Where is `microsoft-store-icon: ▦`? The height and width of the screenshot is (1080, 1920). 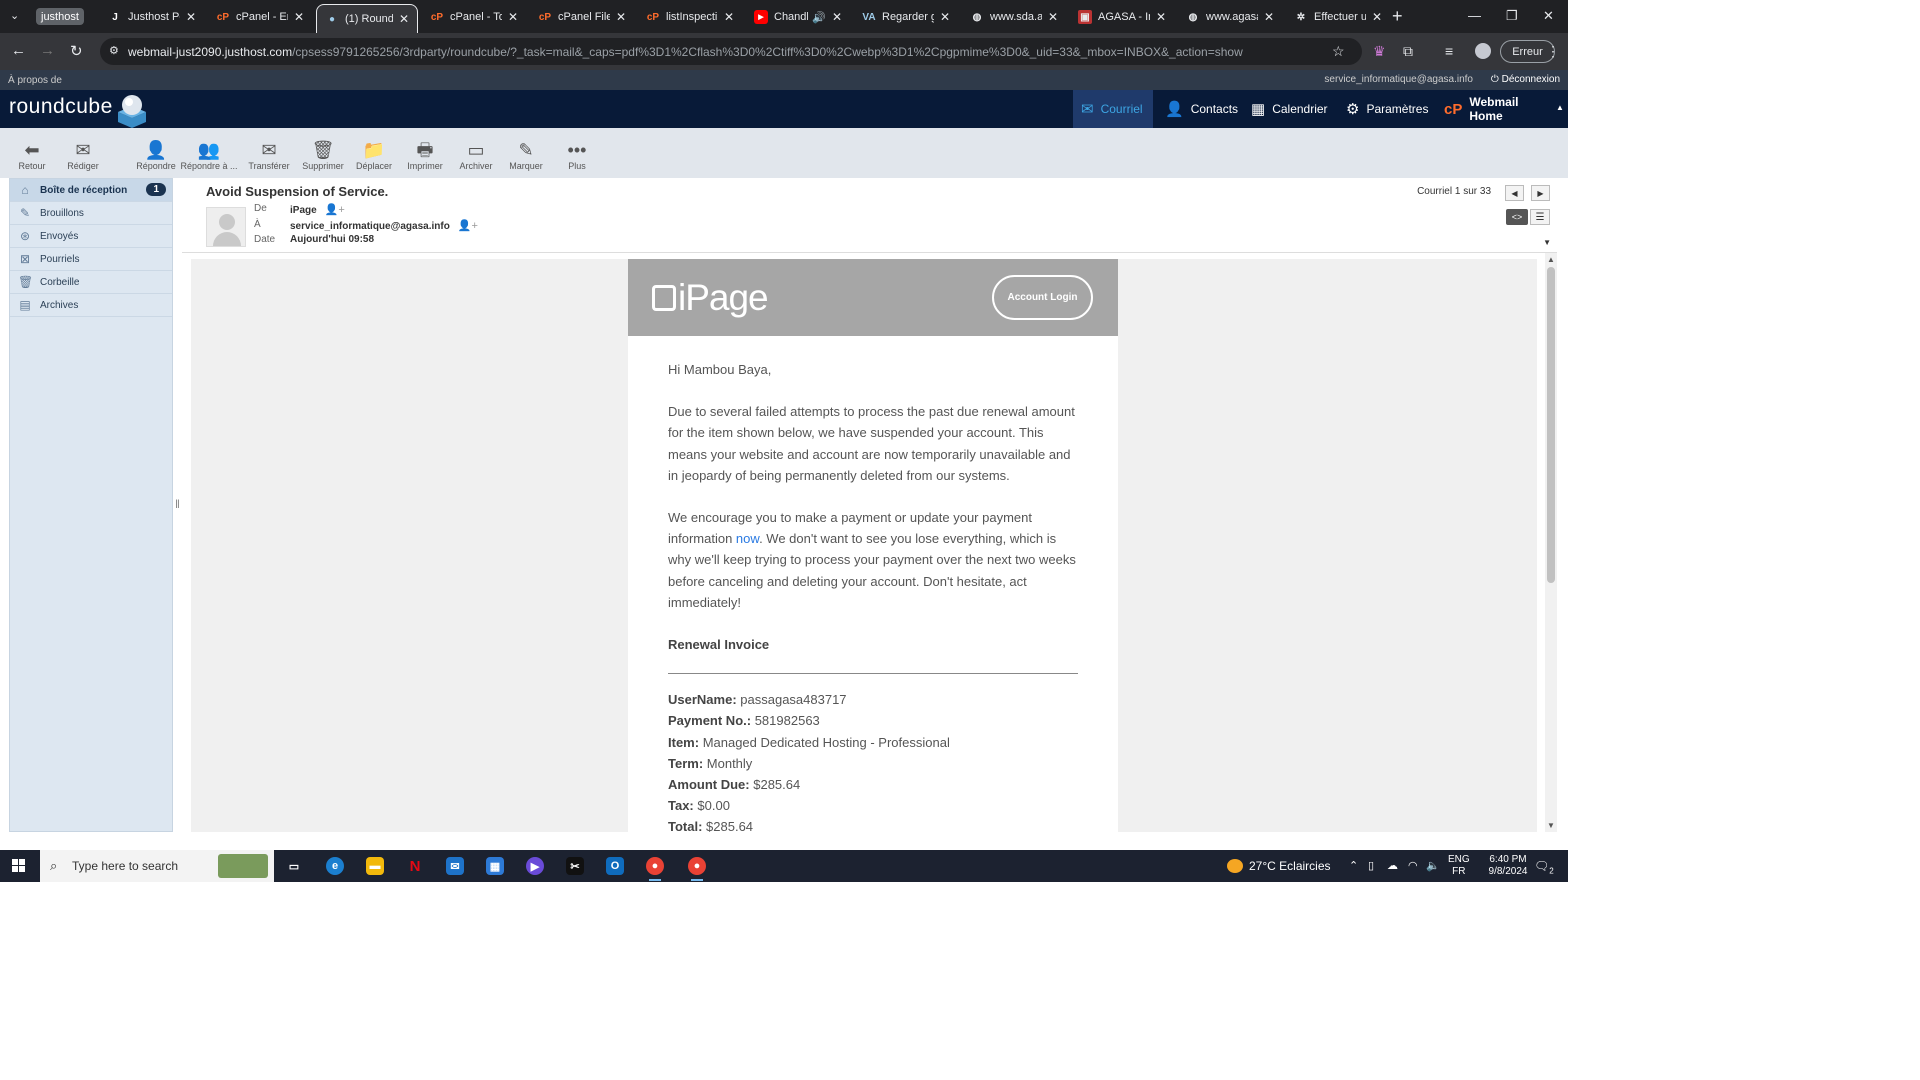
microsoft-store-icon: ▦ is located at coordinates (495, 866).